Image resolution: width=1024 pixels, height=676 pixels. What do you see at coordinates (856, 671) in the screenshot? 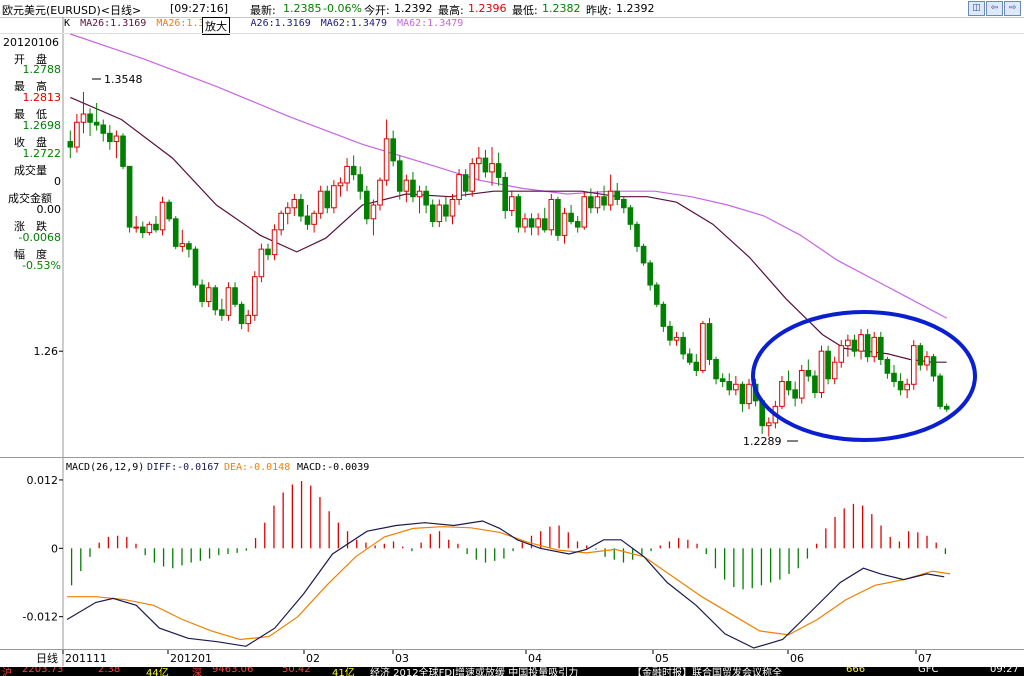
I see `status-counter: 666` at bounding box center [856, 671].